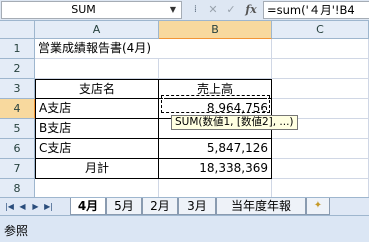 The image size is (369, 242). I want to click on cell-a3: 支店名, so click(97, 89).